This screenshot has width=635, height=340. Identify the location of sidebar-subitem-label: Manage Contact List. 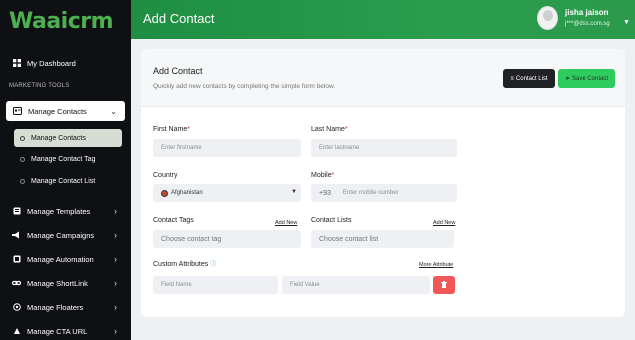
(63, 181).